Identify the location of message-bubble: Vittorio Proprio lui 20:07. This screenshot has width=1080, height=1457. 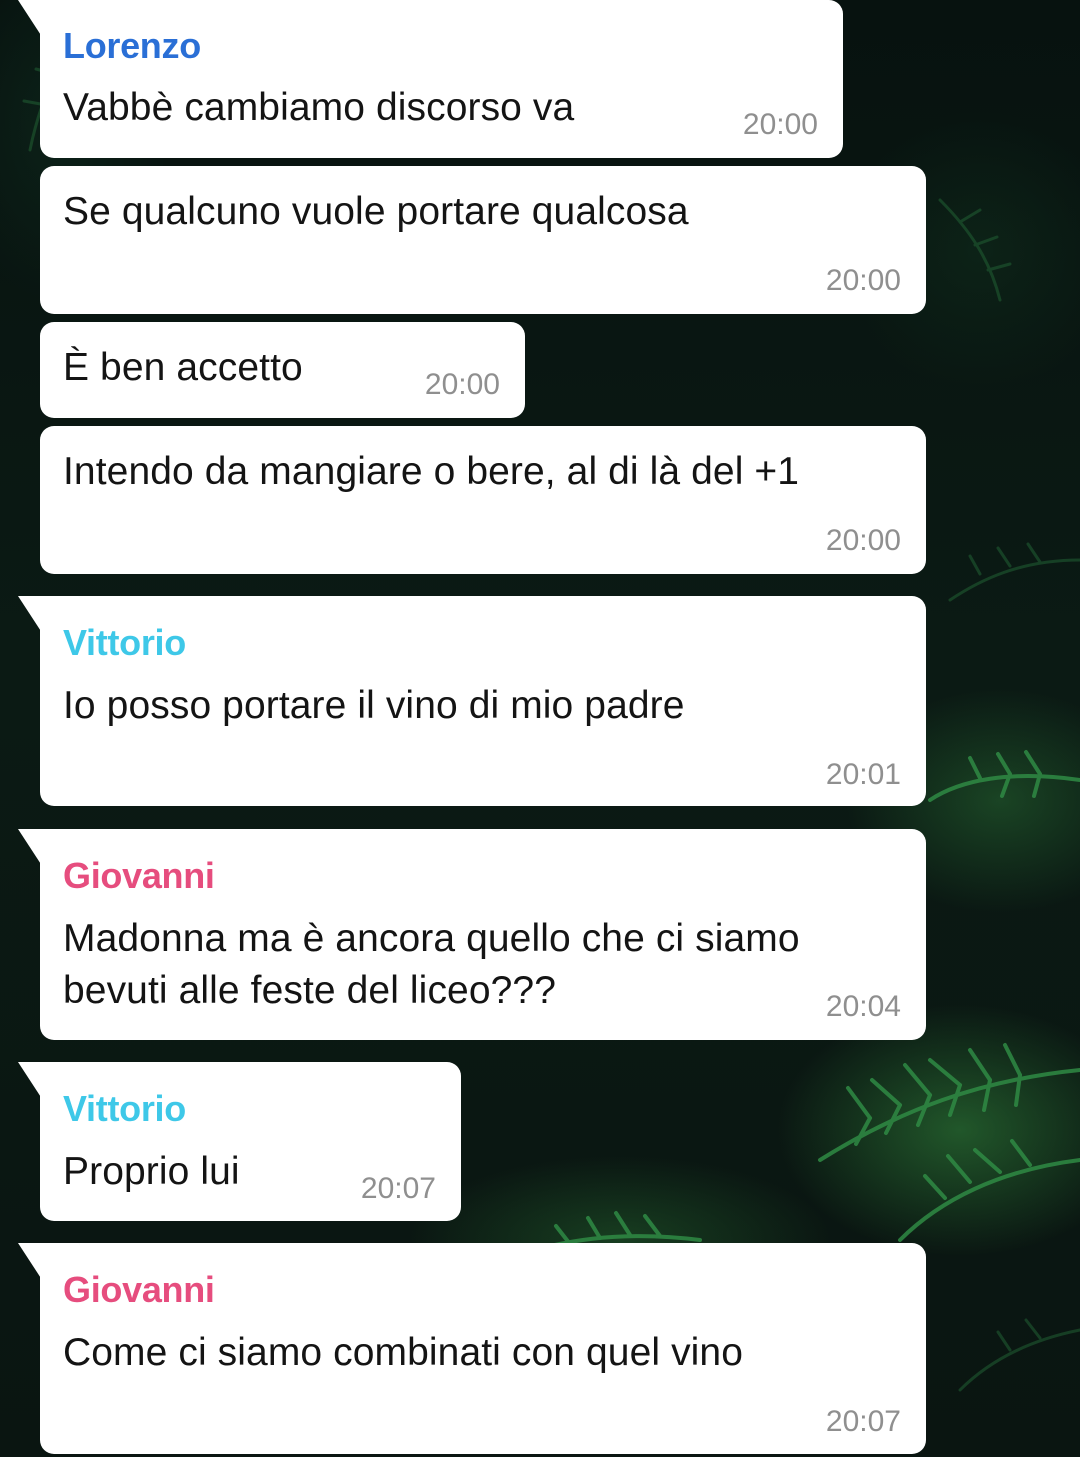
(239, 1141).